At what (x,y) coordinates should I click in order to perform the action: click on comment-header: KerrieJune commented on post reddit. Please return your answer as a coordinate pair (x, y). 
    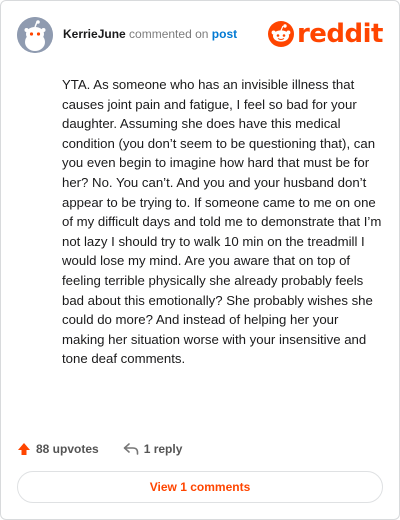
    Looking at the image, I should click on (200, 35).